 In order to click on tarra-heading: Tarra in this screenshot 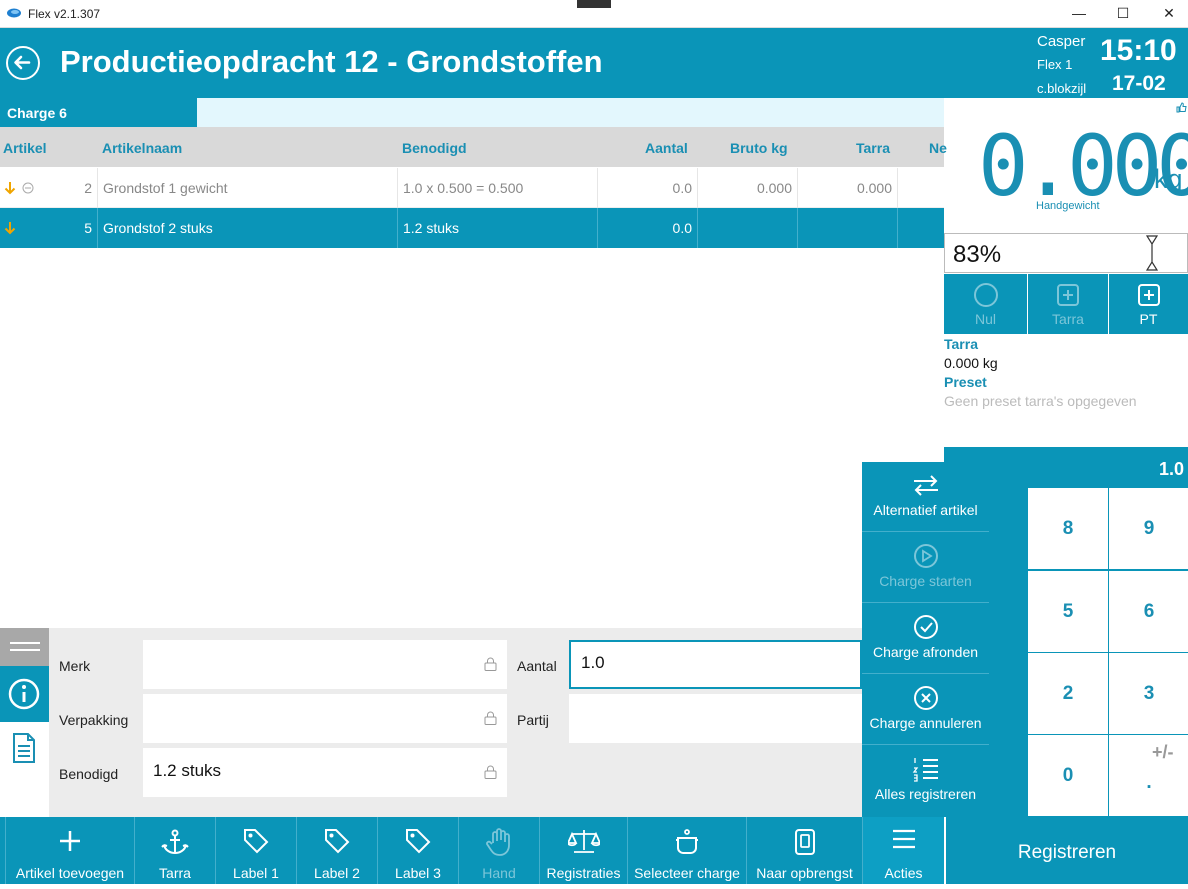, I will do `click(961, 344)`.